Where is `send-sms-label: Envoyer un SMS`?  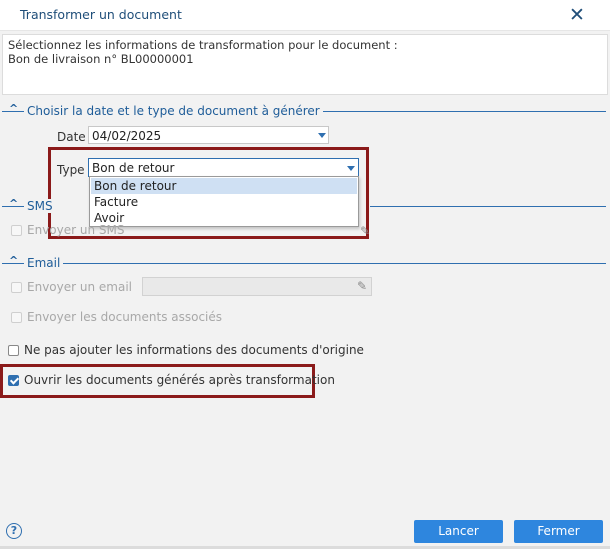
send-sms-label: Envoyer un SMS is located at coordinates (76, 230).